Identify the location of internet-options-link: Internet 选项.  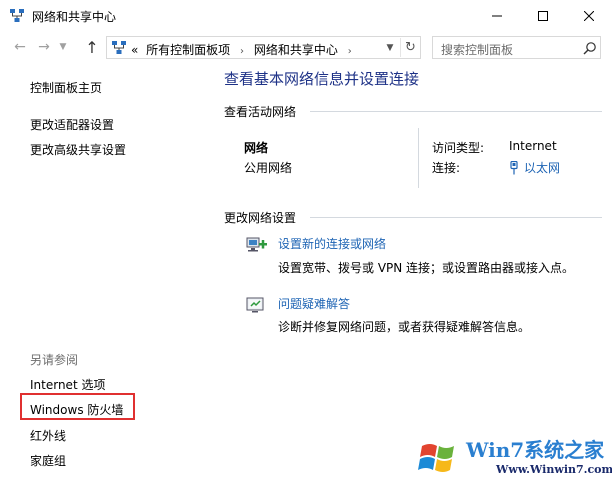
(67, 384).